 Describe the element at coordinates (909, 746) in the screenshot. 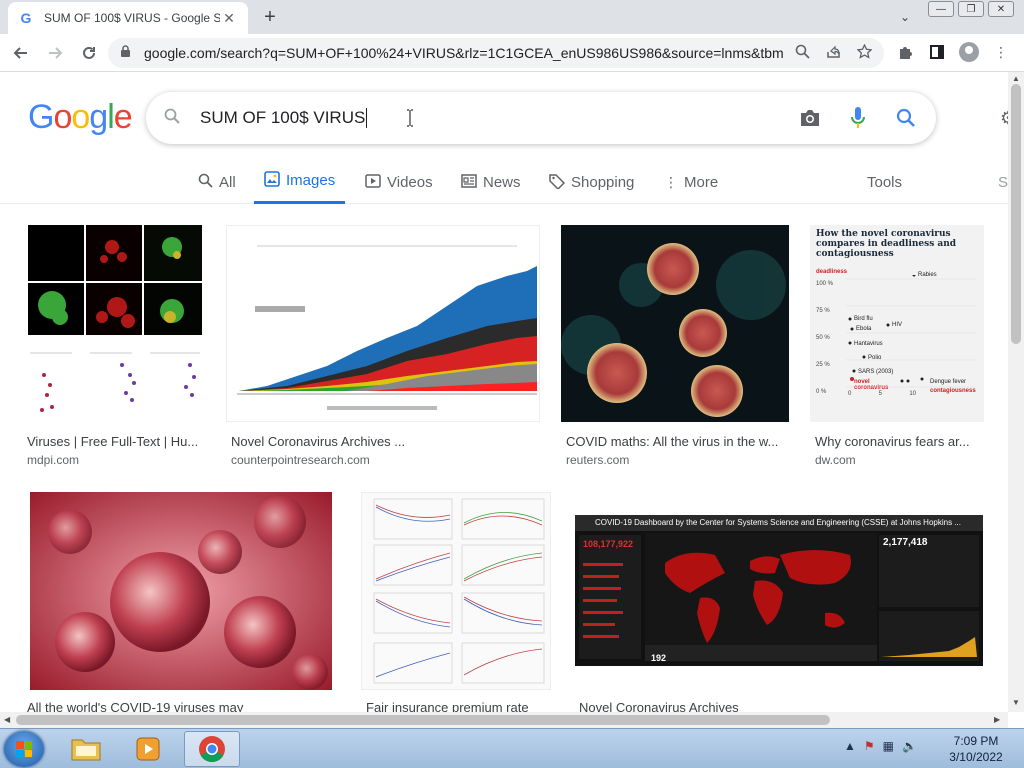

I see `volume-icon: 🔈` at that location.